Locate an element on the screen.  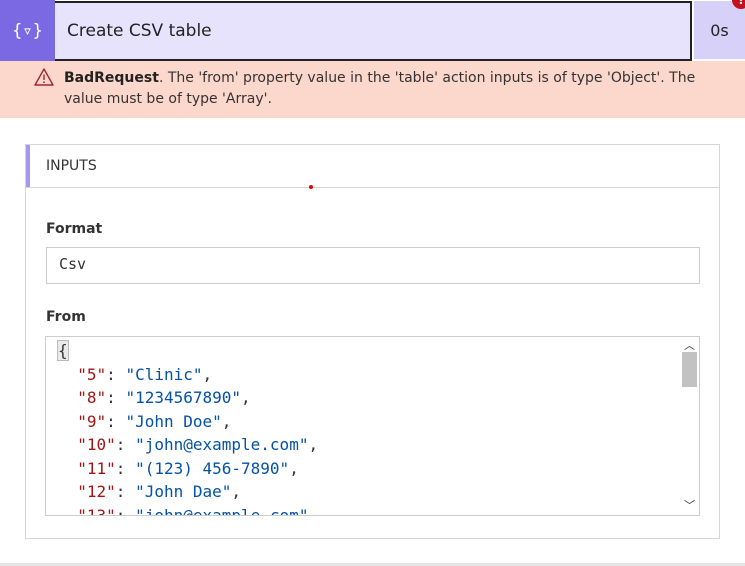
scroll-down-chevron-icon: ﹀ is located at coordinates (689, 506).